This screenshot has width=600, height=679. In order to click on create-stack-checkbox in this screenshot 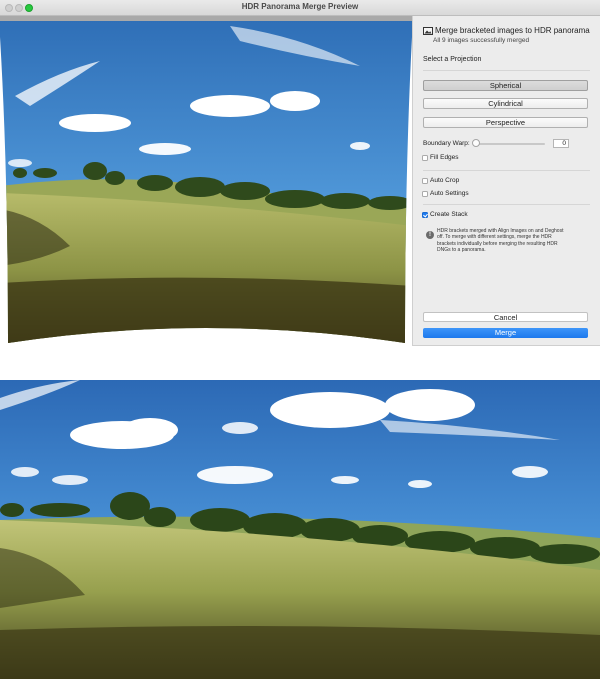, I will do `click(425, 215)`.